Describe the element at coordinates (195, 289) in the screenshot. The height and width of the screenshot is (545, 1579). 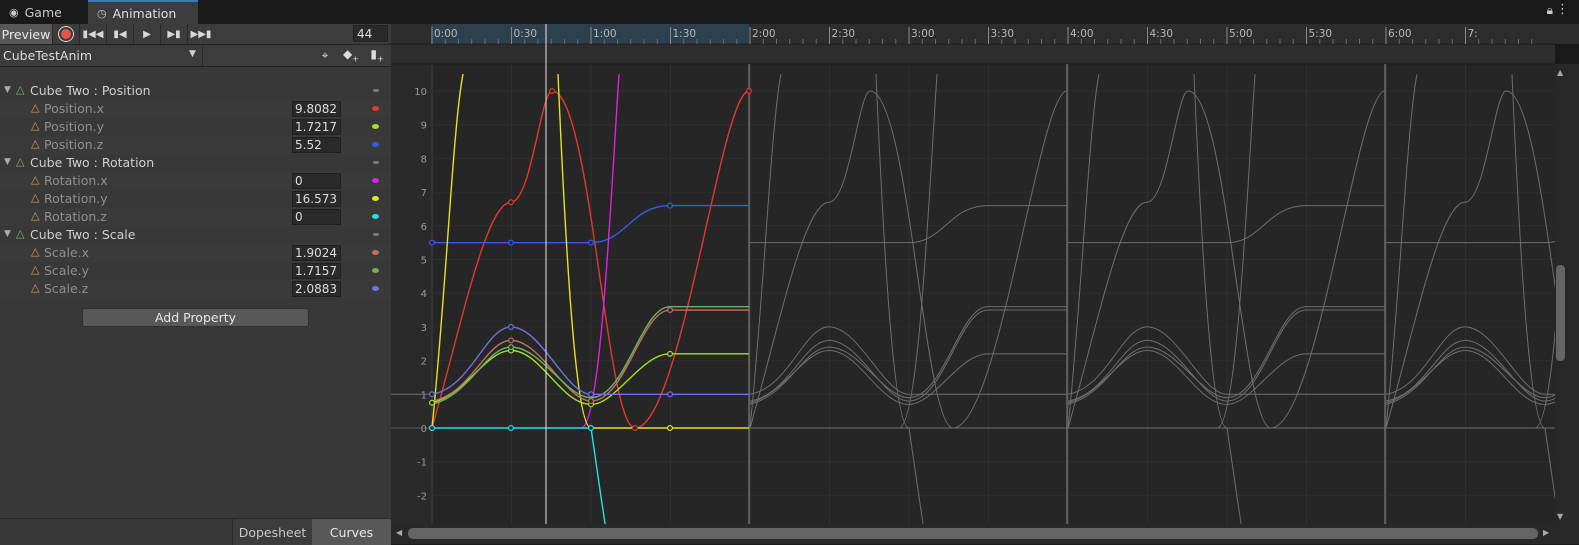
I see `property-row-scale-z: △ Scale.z 2.0883` at that location.